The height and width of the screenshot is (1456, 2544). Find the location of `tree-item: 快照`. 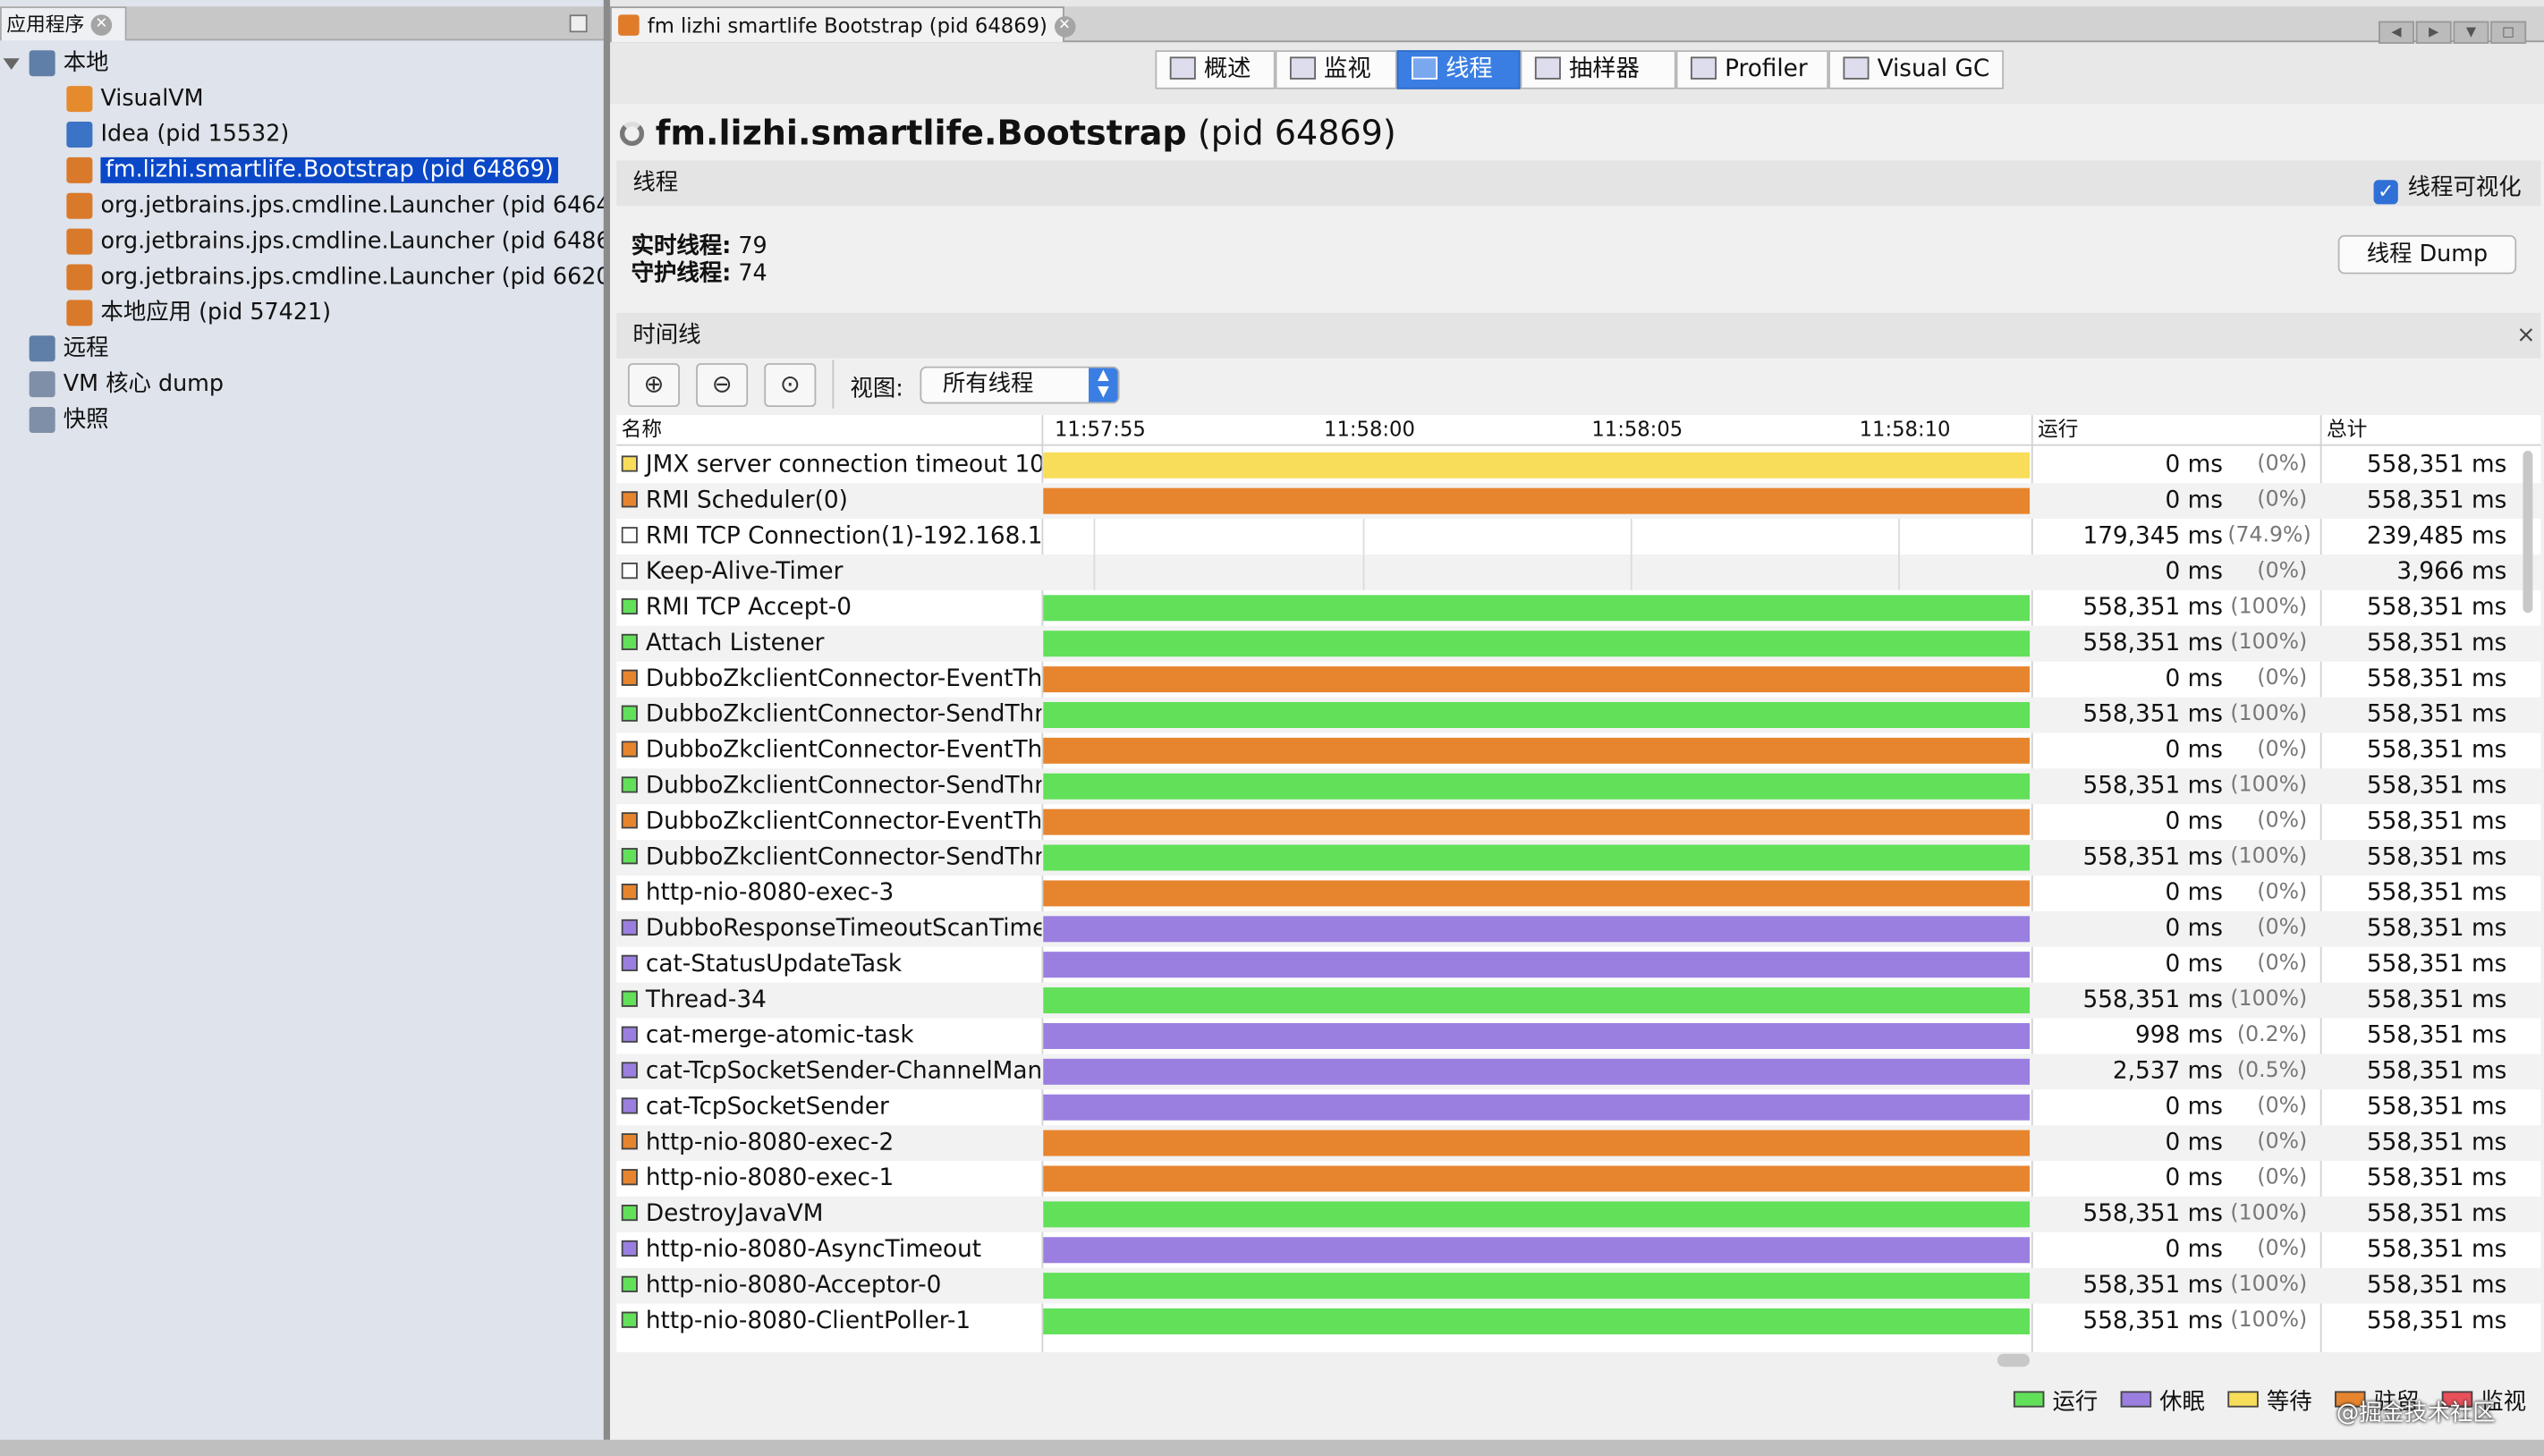

tree-item: 快照 is located at coordinates (69, 420).